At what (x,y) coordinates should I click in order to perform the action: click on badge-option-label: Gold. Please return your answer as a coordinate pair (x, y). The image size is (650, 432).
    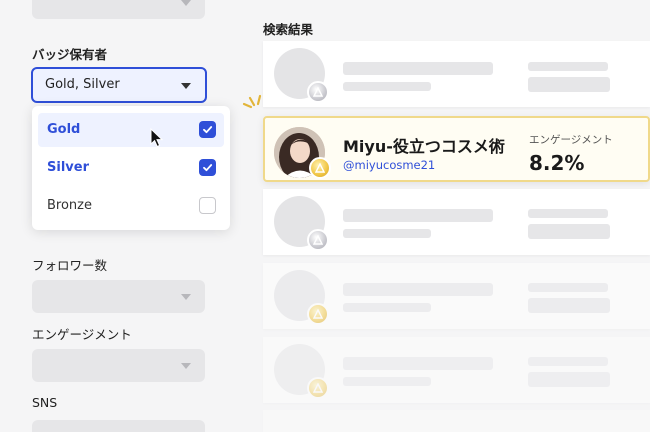
    Looking at the image, I should click on (64, 129).